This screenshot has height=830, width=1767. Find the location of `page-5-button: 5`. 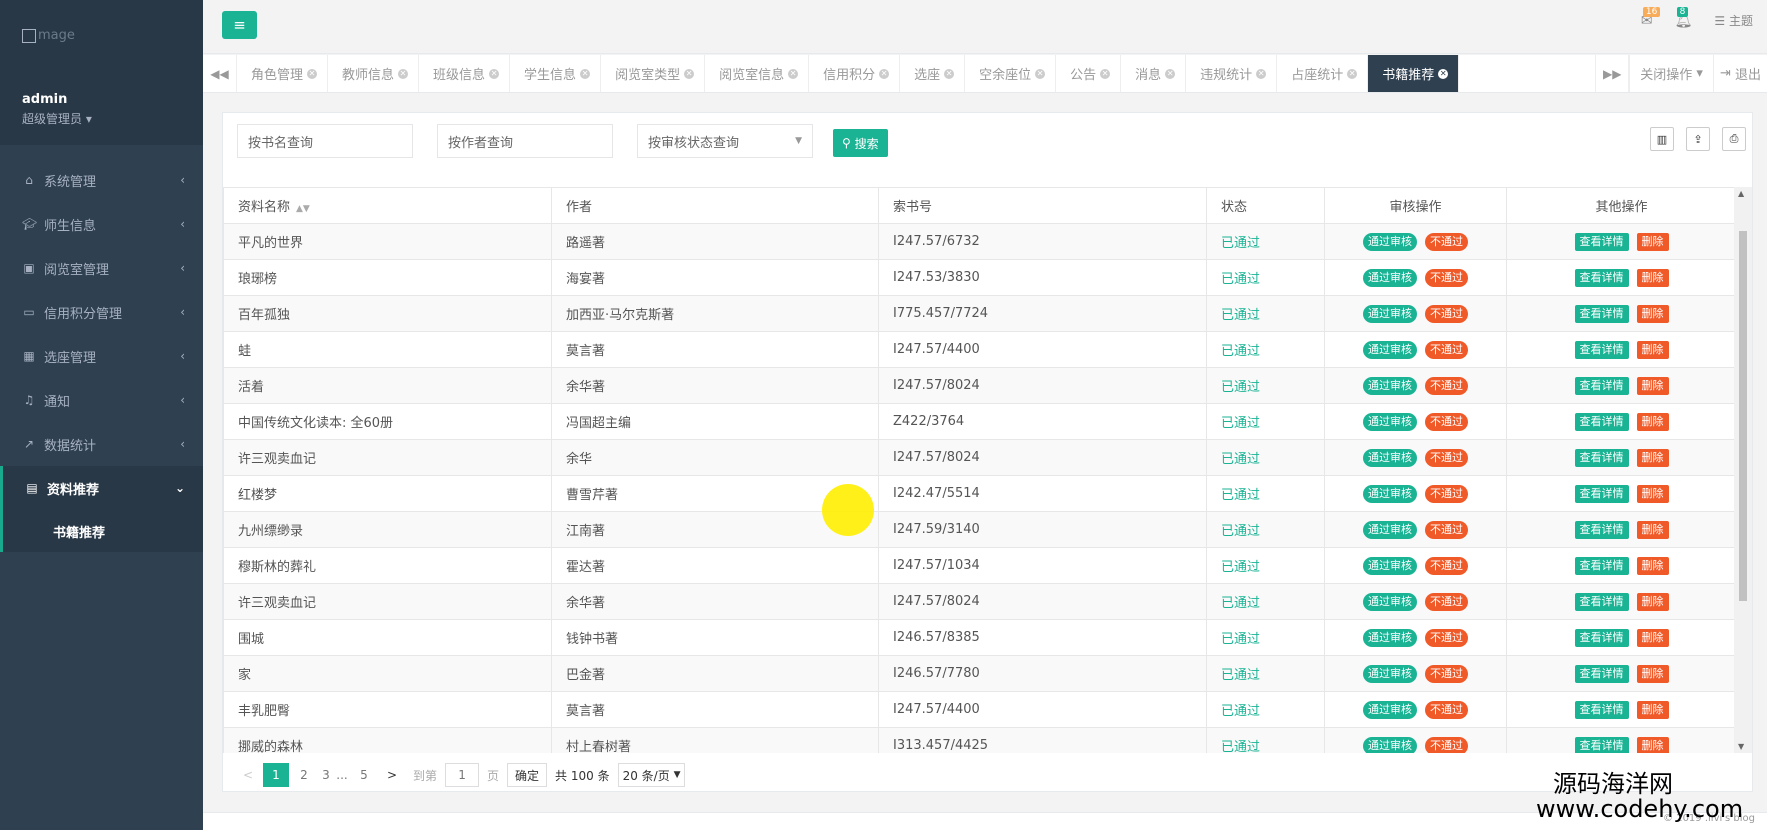

page-5-button: 5 is located at coordinates (364, 775).